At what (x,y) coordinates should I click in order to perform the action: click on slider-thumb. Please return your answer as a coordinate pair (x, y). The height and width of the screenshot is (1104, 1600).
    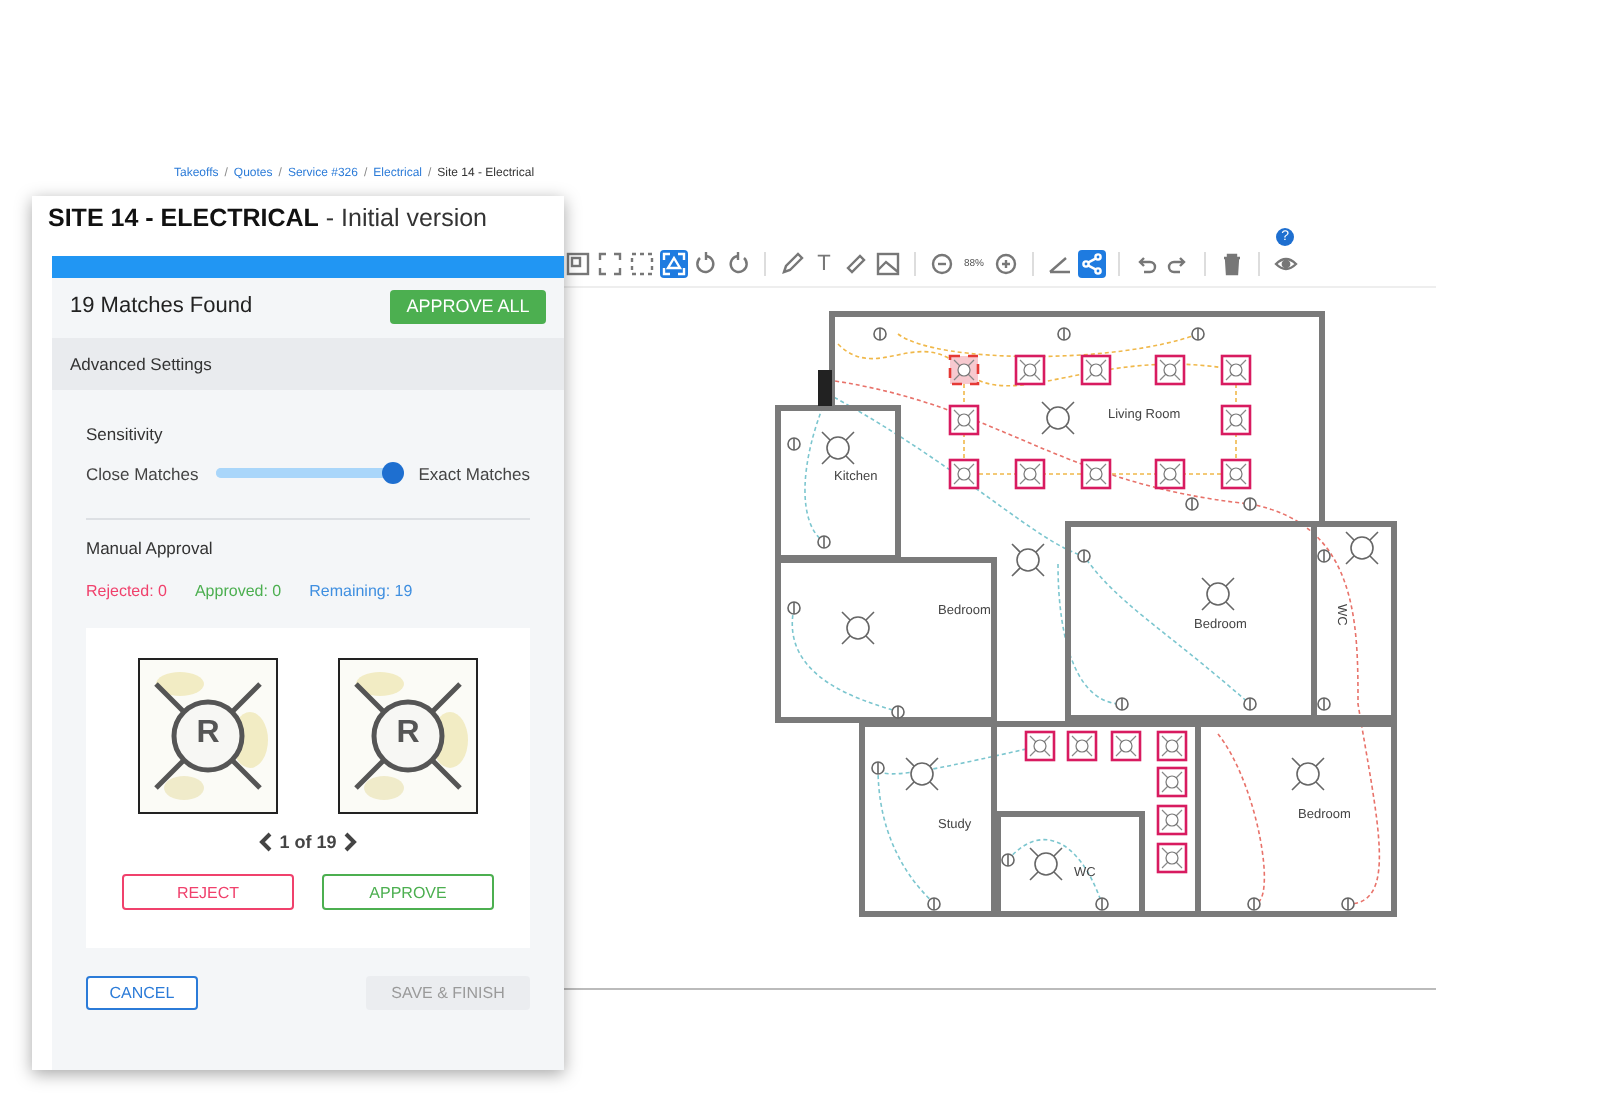
    Looking at the image, I should click on (393, 473).